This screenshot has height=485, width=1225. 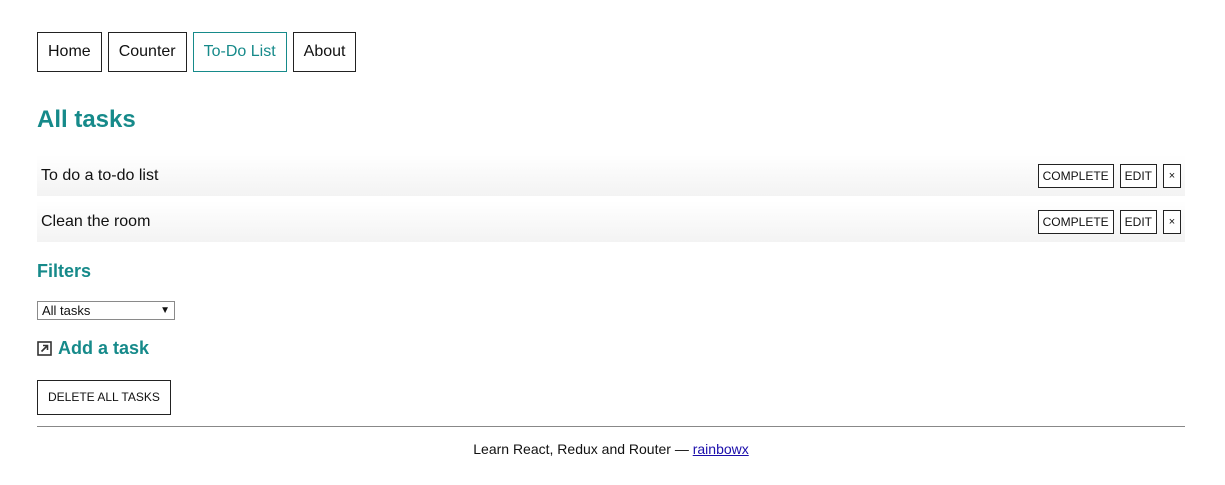 What do you see at coordinates (66, 310) in the screenshot?
I see `filter-selected-value: All tasks` at bounding box center [66, 310].